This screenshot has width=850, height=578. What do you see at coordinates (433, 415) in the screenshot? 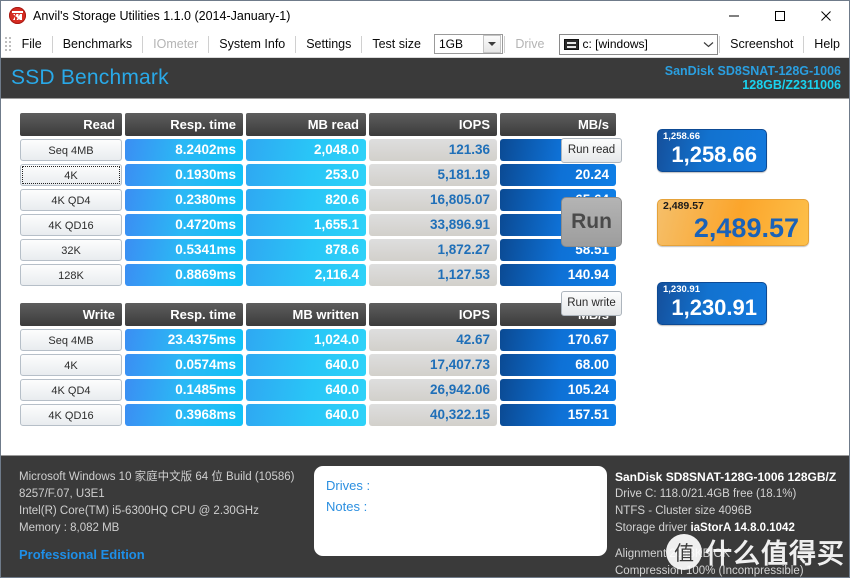
I see `cell-iops: 40,322.15` at bounding box center [433, 415].